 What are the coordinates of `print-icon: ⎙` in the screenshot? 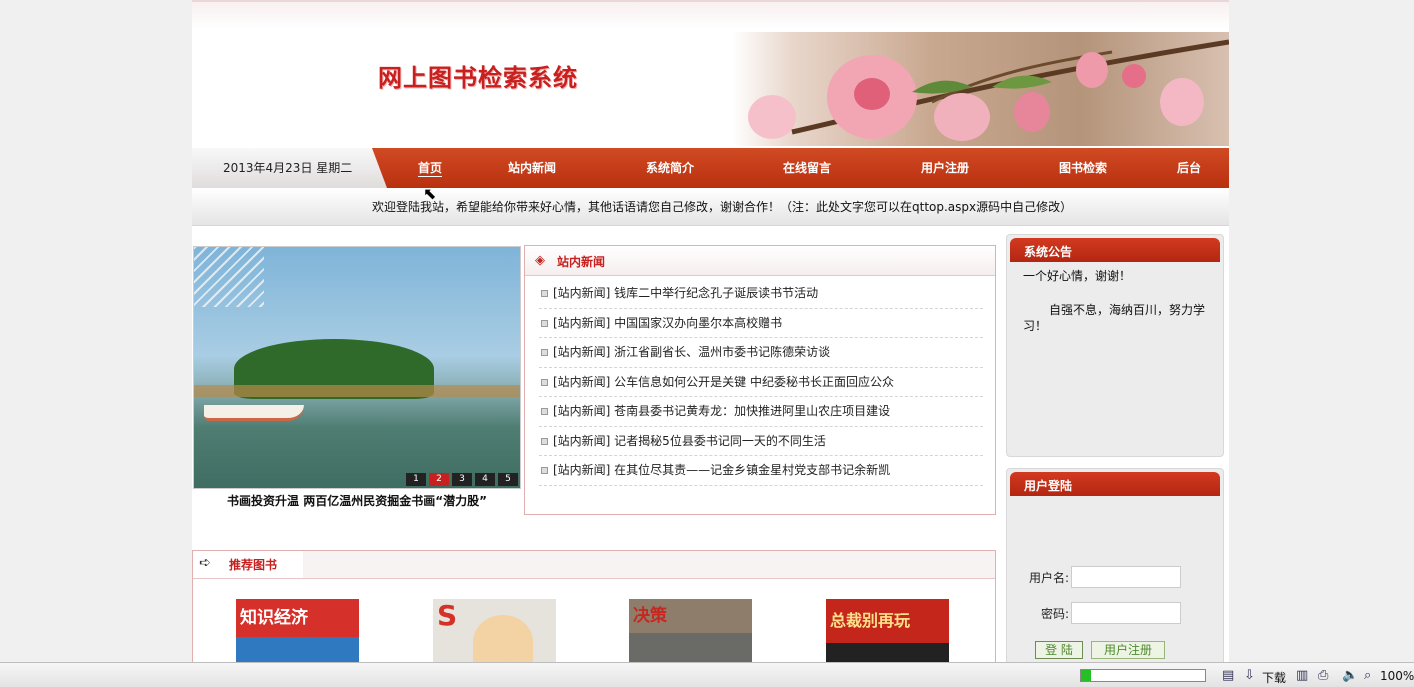 It's located at (1323, 675).